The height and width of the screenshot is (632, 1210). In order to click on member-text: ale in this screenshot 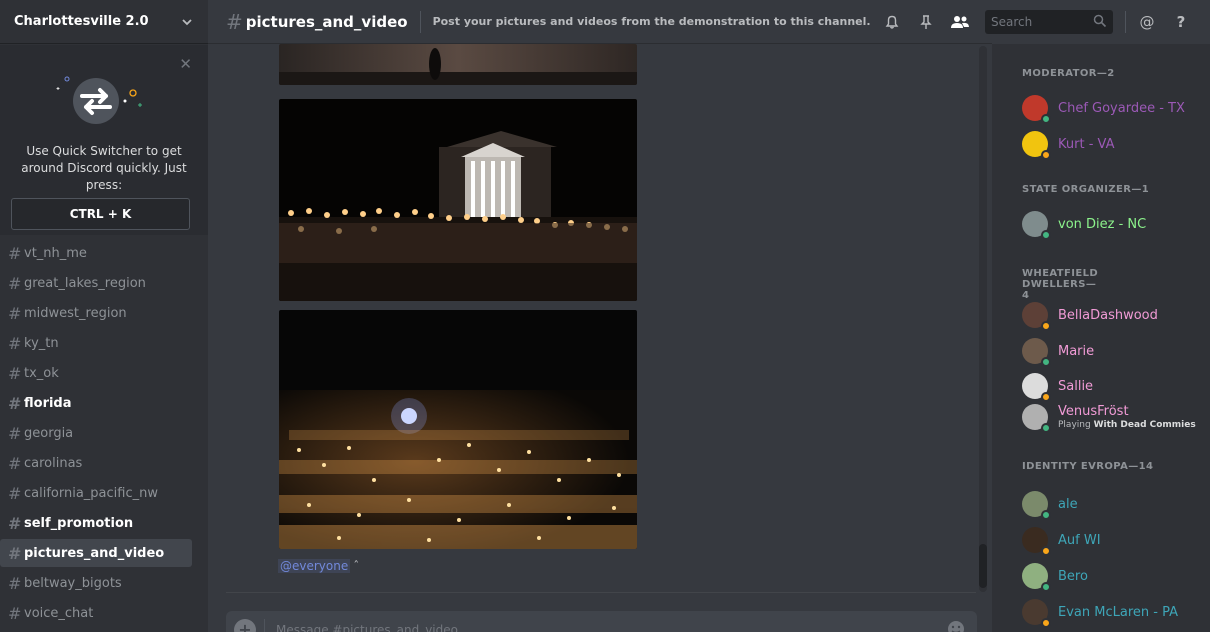, I will do `click(1063, 504)`.